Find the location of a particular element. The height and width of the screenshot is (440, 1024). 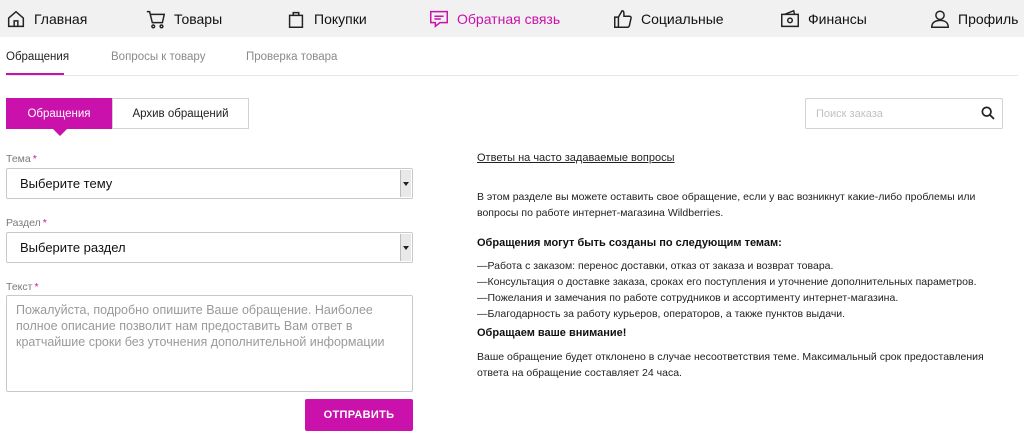

nav-item-home: Главная is located at coordinates (46, 18).